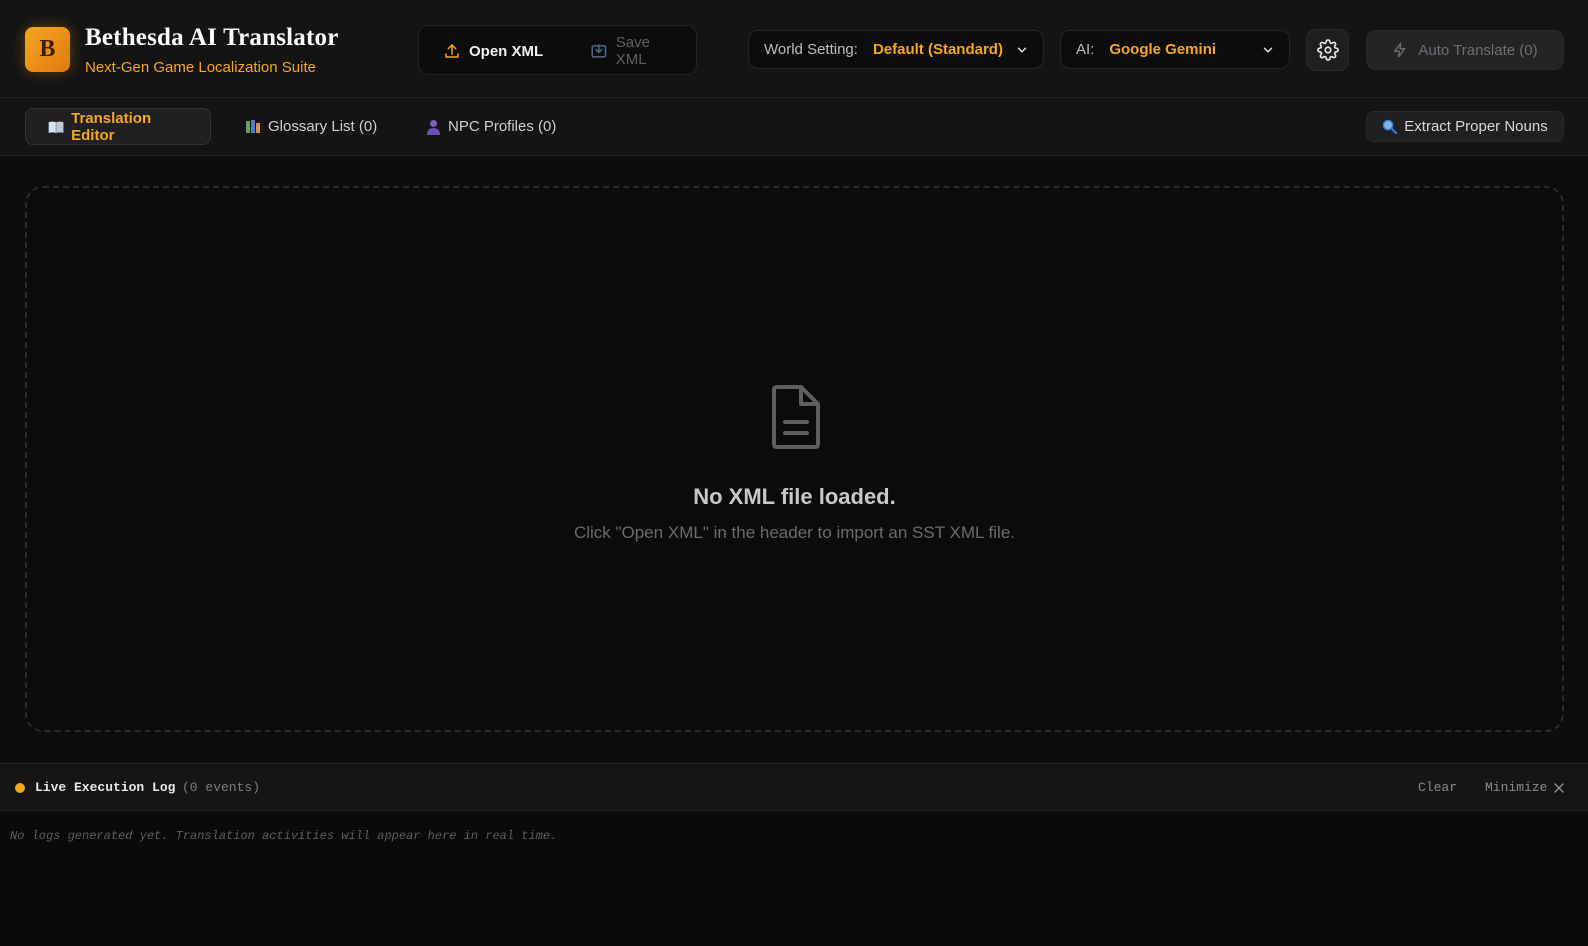 This screenshot has width=1588, height=946. I want to click on ai-label: AI:, so click(1085, 49).